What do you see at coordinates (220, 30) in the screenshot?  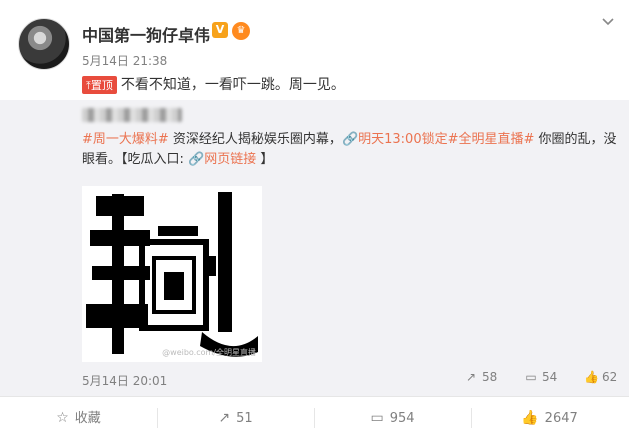 I see `verified-icon: V` at bounding box center [220, 30].